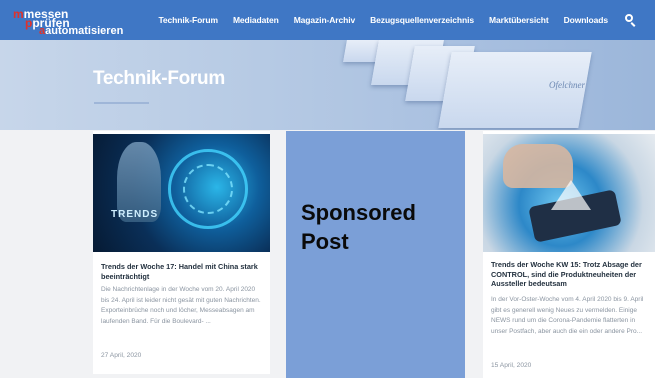 The width and height of the screenshot is (655, 378). I want to click on site-logo: mmessen pprüfen aautomatisieren, so click(83, 21).